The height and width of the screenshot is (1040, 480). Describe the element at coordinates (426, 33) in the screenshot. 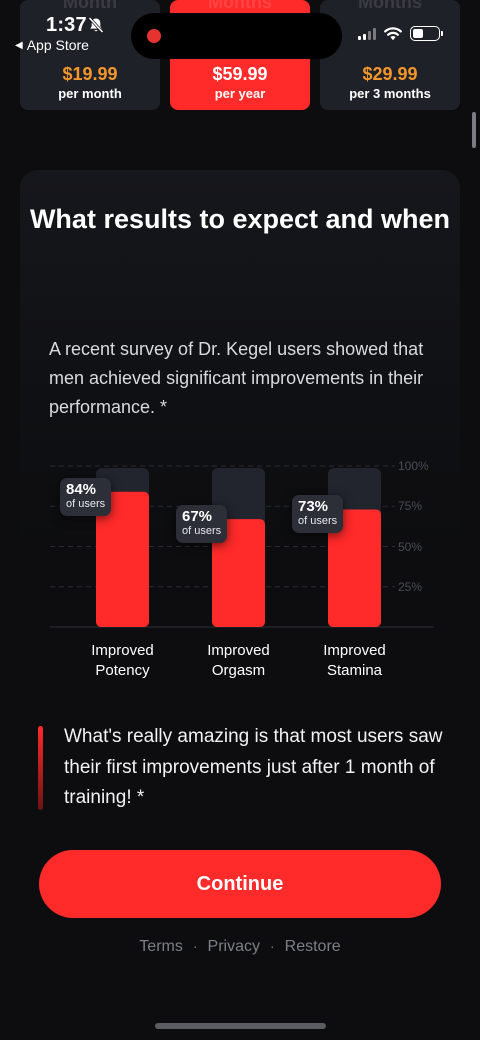

I see `battery-icon` at that location.